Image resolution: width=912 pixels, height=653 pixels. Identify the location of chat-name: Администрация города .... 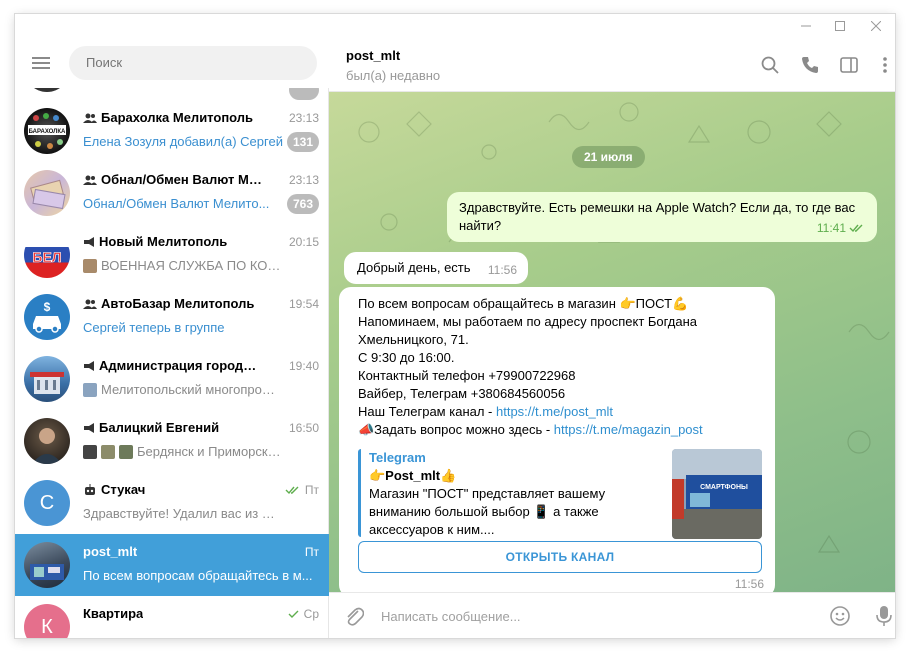
(181, 365).